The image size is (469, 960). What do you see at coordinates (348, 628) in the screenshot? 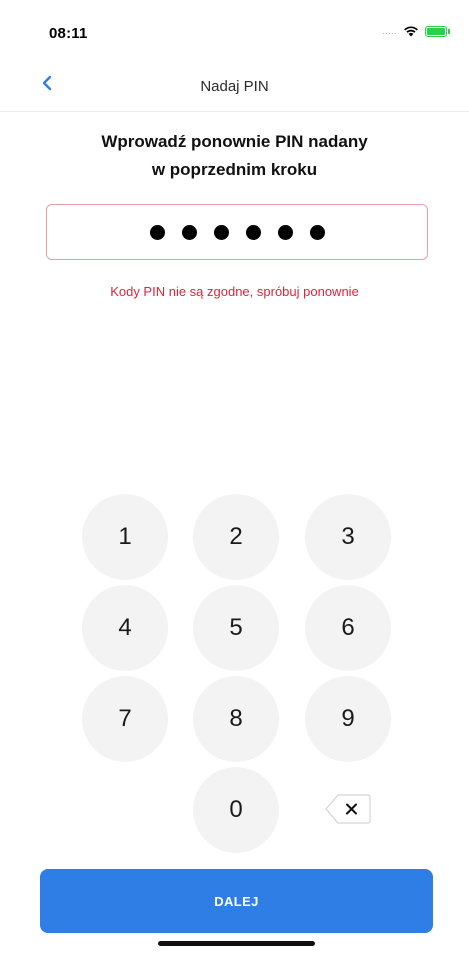
I see `key-6: 6` at bounding box center [348, 628].